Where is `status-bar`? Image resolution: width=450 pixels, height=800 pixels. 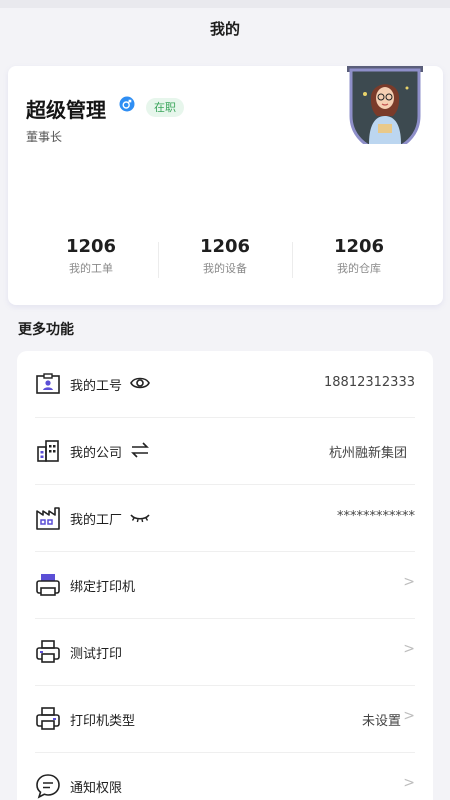
status-bar is located at coordinates (225, 4).